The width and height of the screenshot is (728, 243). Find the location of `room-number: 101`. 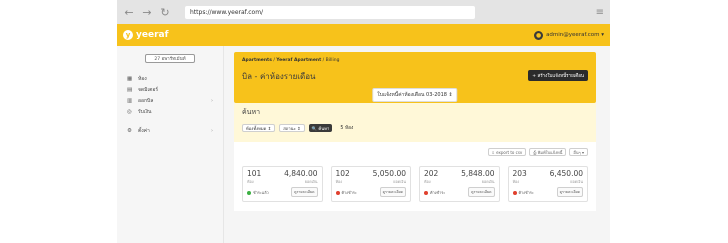

room-number: 101 is located at coordinates (254, 173).